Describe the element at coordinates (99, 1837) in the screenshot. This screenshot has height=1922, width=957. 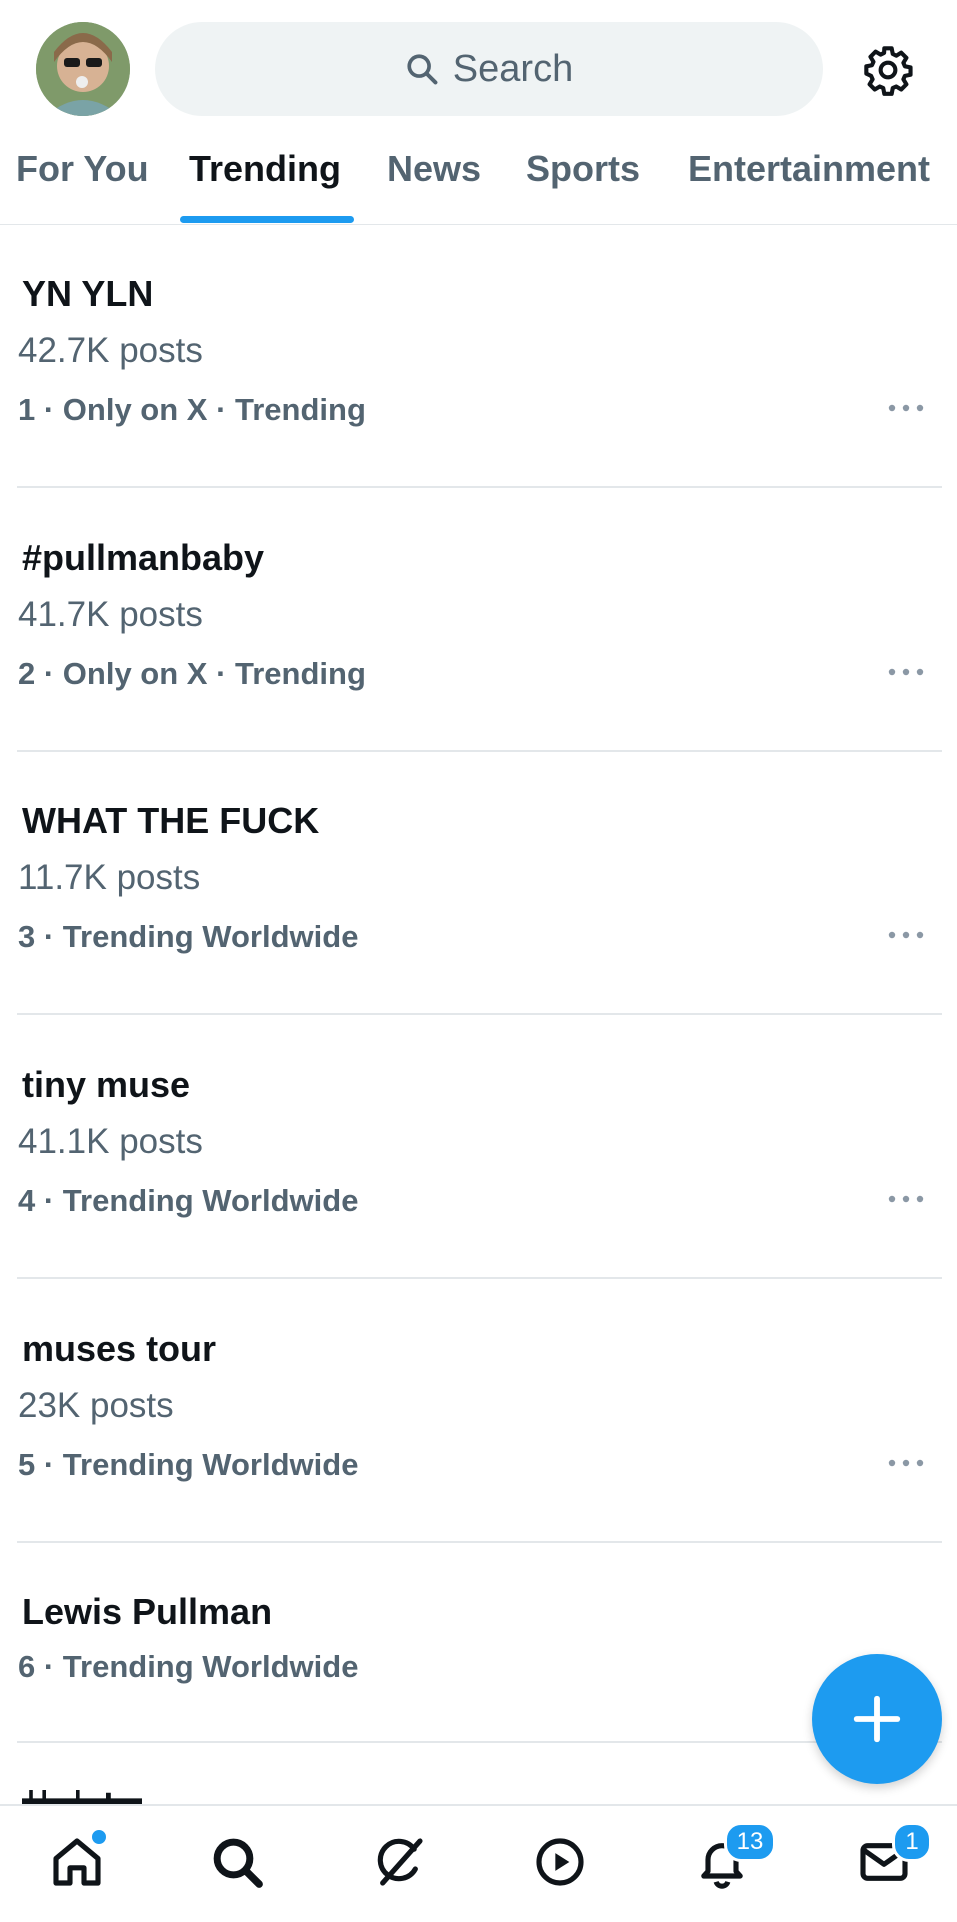
I see `home-unread-dot` at that location.